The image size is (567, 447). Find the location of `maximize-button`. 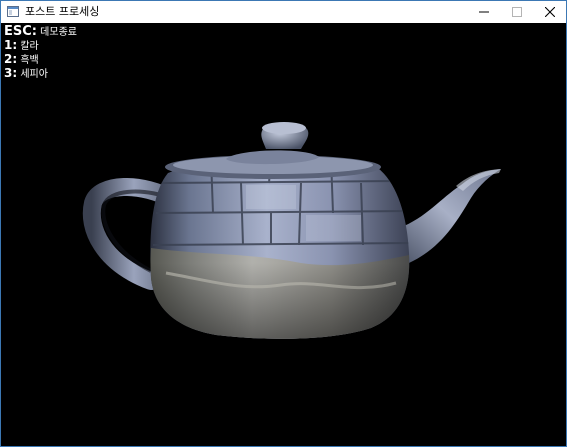

maximize-button is located at coordinates (517, 12).